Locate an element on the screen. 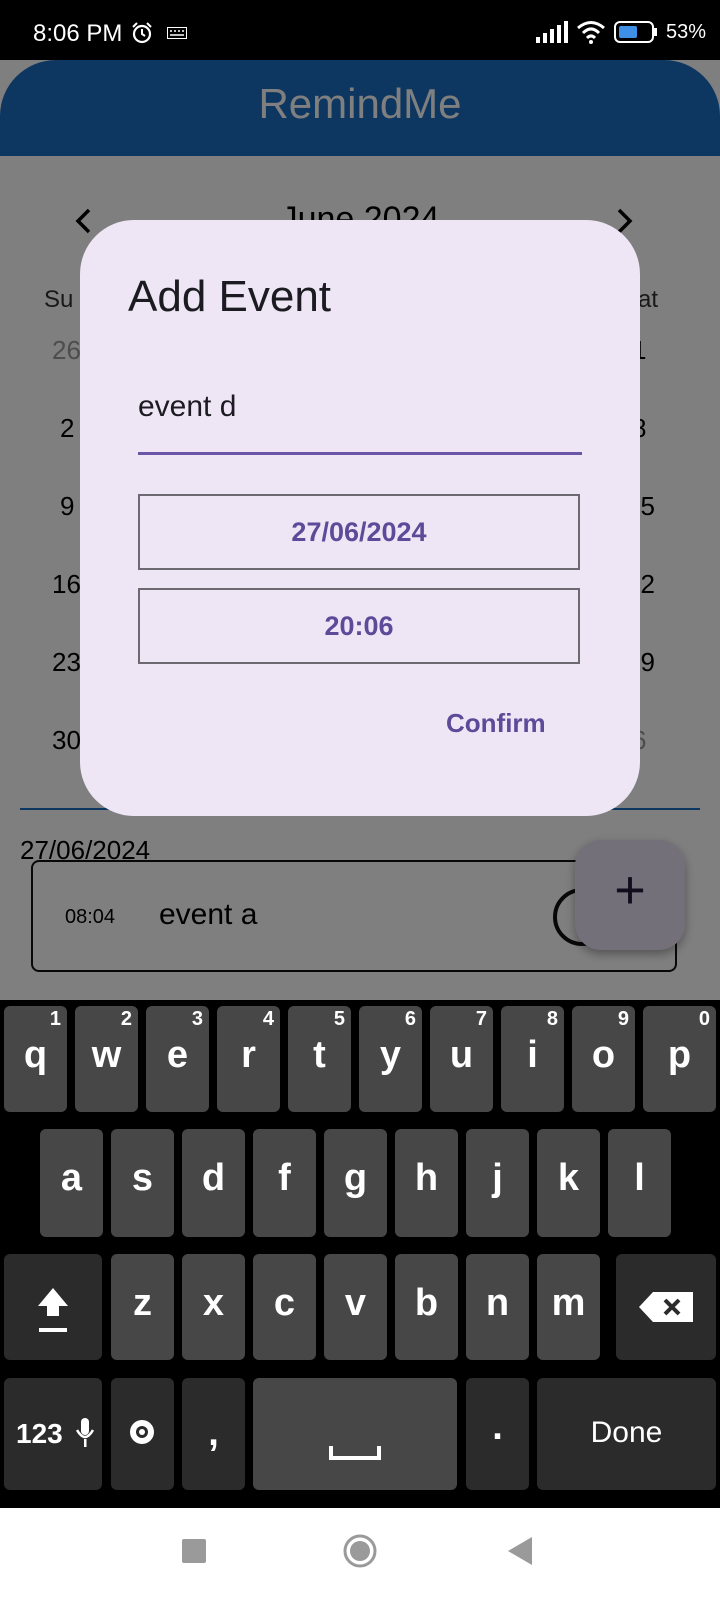 Image resolution: width=720 pixels, height=1600 pixels. key-b: b is located at coordinates (426, 1307).